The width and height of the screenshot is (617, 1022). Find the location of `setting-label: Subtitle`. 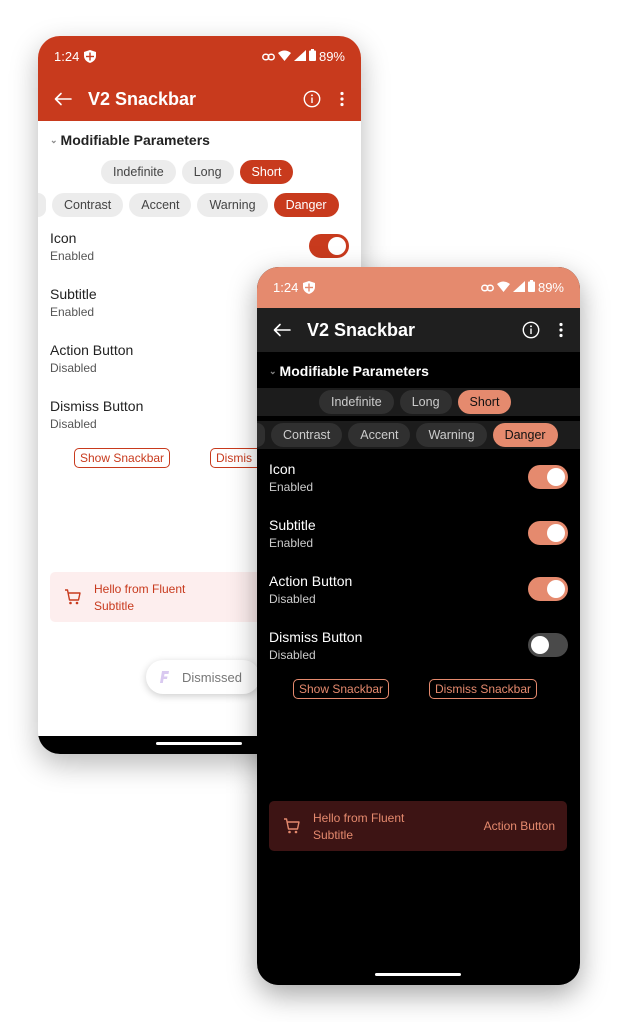

setting-label: Subtitle is located at coordinates (292, 525).